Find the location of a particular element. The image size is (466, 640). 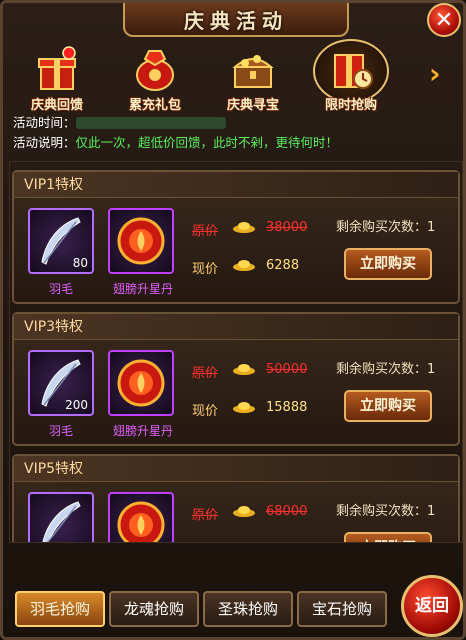

title-bar: 庆典活动 is located at coordinates (236, 20).